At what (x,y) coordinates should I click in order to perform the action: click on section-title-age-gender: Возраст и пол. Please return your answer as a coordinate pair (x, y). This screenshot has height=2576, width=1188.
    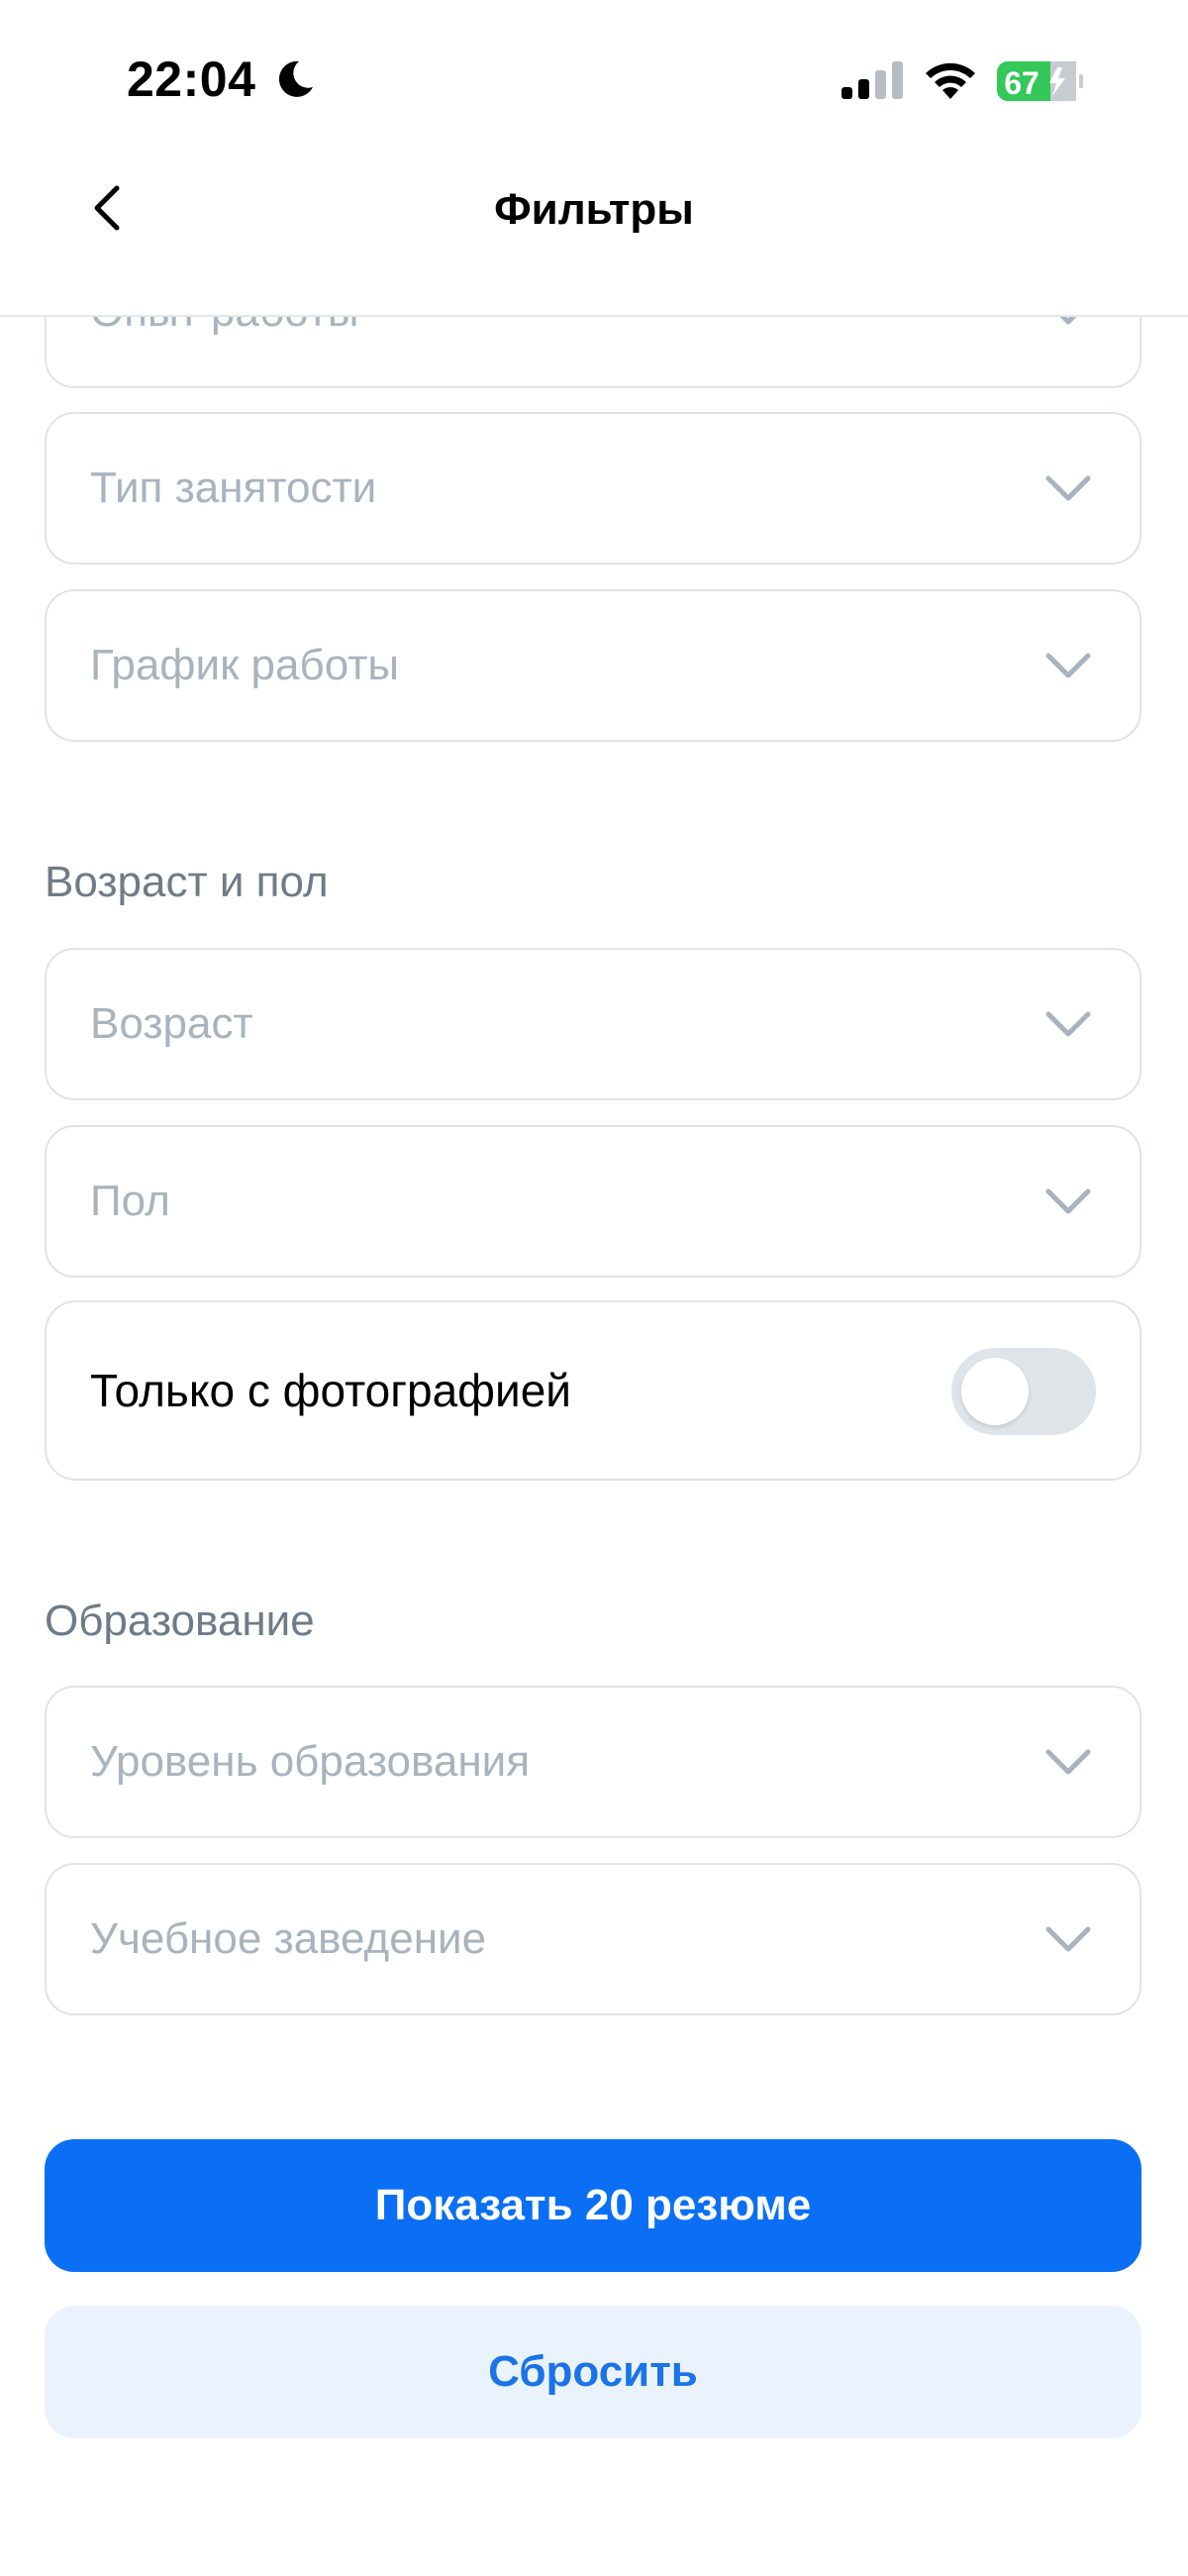
    Looking at the image, I should click on (187, 882).